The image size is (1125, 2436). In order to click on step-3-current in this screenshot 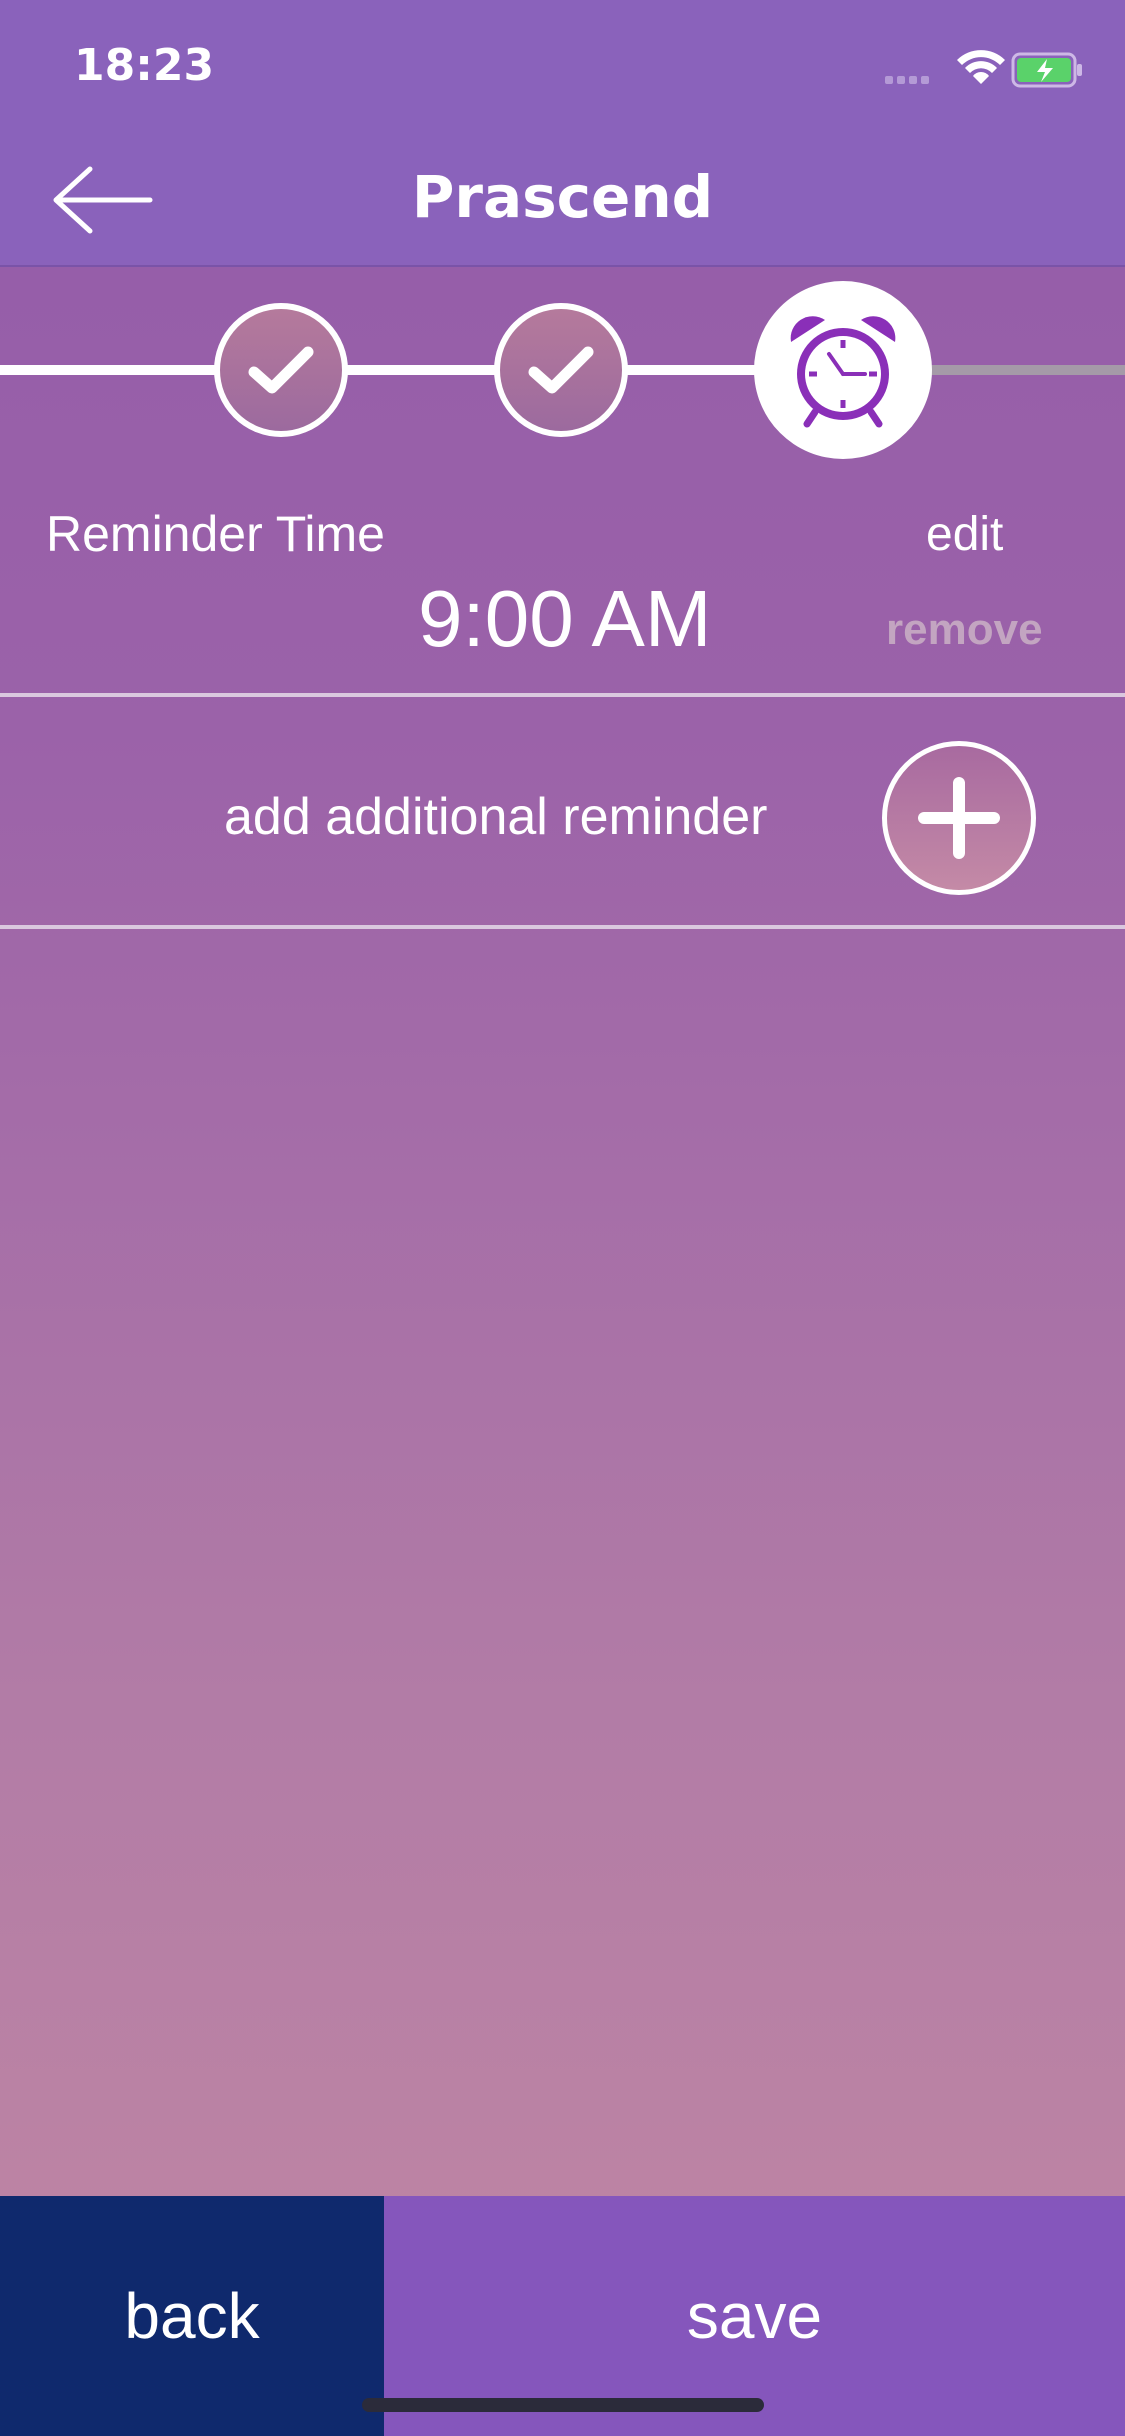, I will do `click(843, 370)`.